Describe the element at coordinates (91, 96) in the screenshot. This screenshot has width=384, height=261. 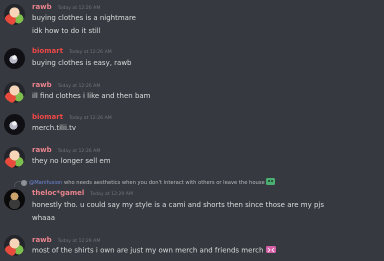
I see `message-text: ill find clothes i like and then bam` at that location.